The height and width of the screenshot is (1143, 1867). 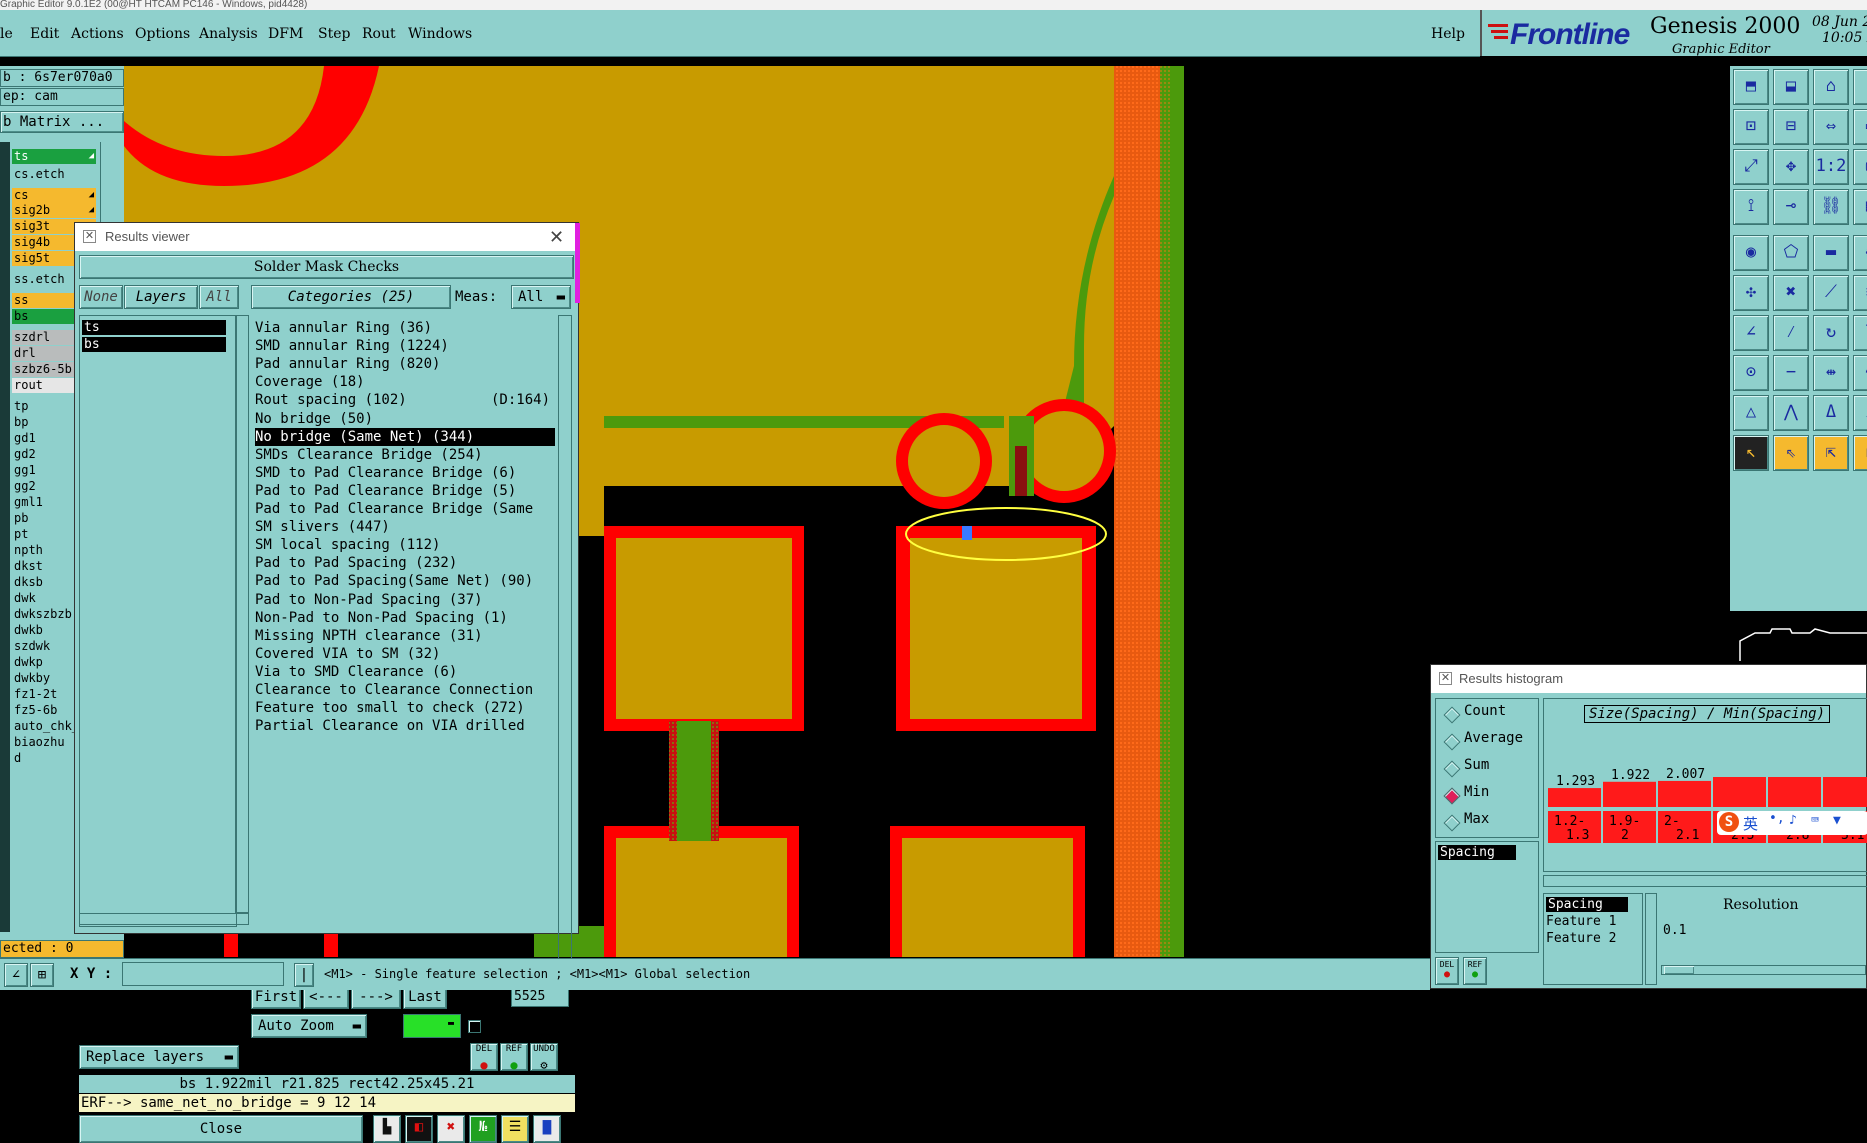 I want to click on tool-button: ⬓, so click(x=1791, y=87).